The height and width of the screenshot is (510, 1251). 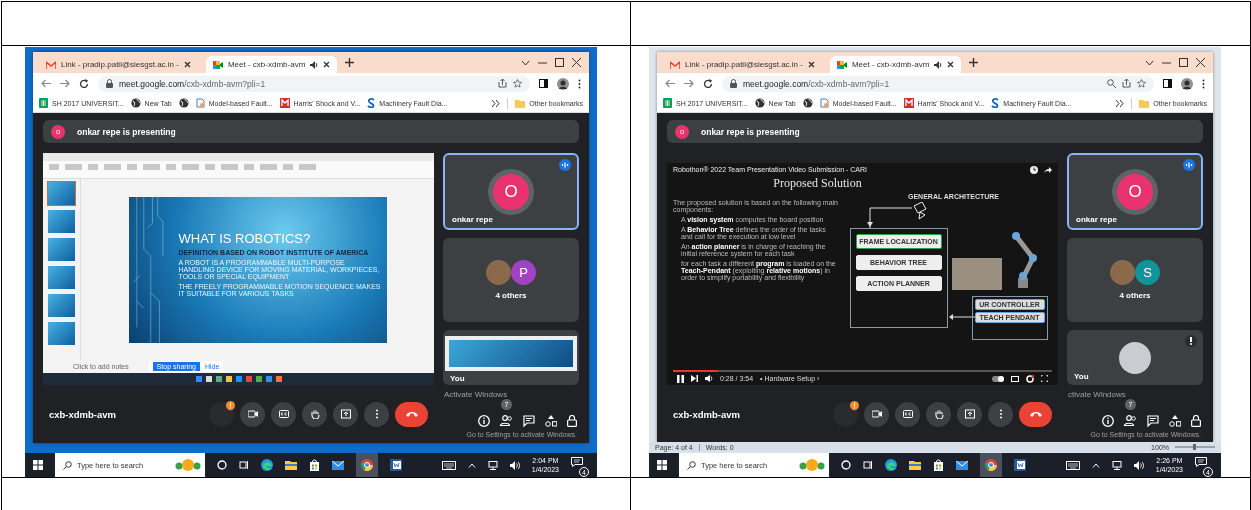 What do you see at coordinates (1015, 378) in the screenshot?
I see `subtitles-icon` at bounding box center [1015, 378].